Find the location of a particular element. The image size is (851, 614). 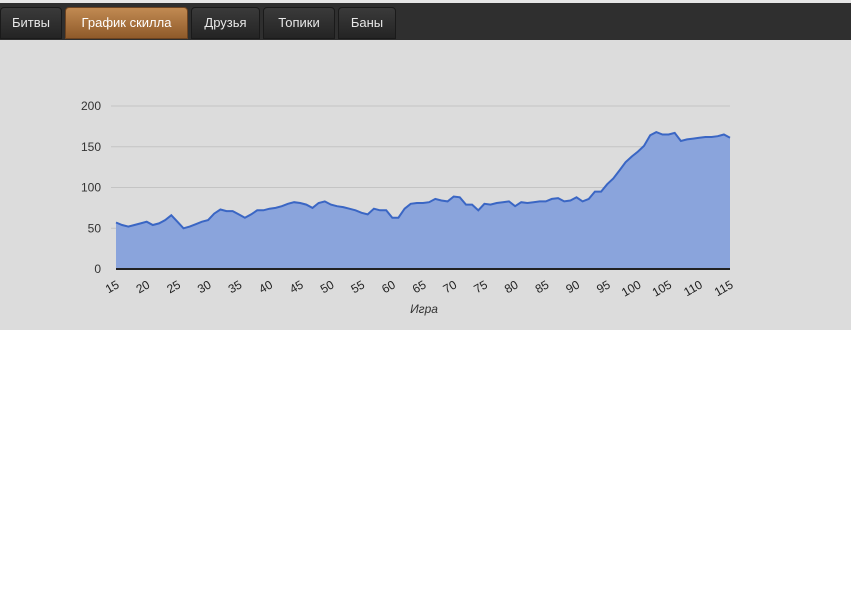

x-tick-label: 115 is located at coordinates (724, 288).